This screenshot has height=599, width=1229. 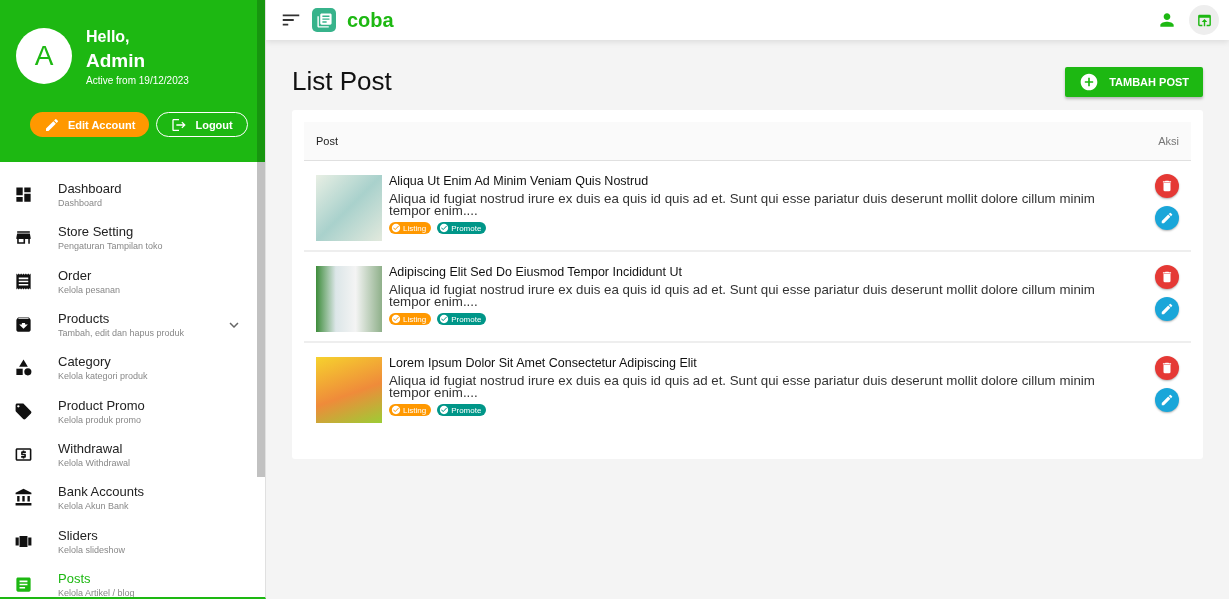 What do you see at coordinates (111, 246) in the screenshot?
I see `menu-subtitle: Pengaturan Tampilan toko` at bounding box center [111, 246].